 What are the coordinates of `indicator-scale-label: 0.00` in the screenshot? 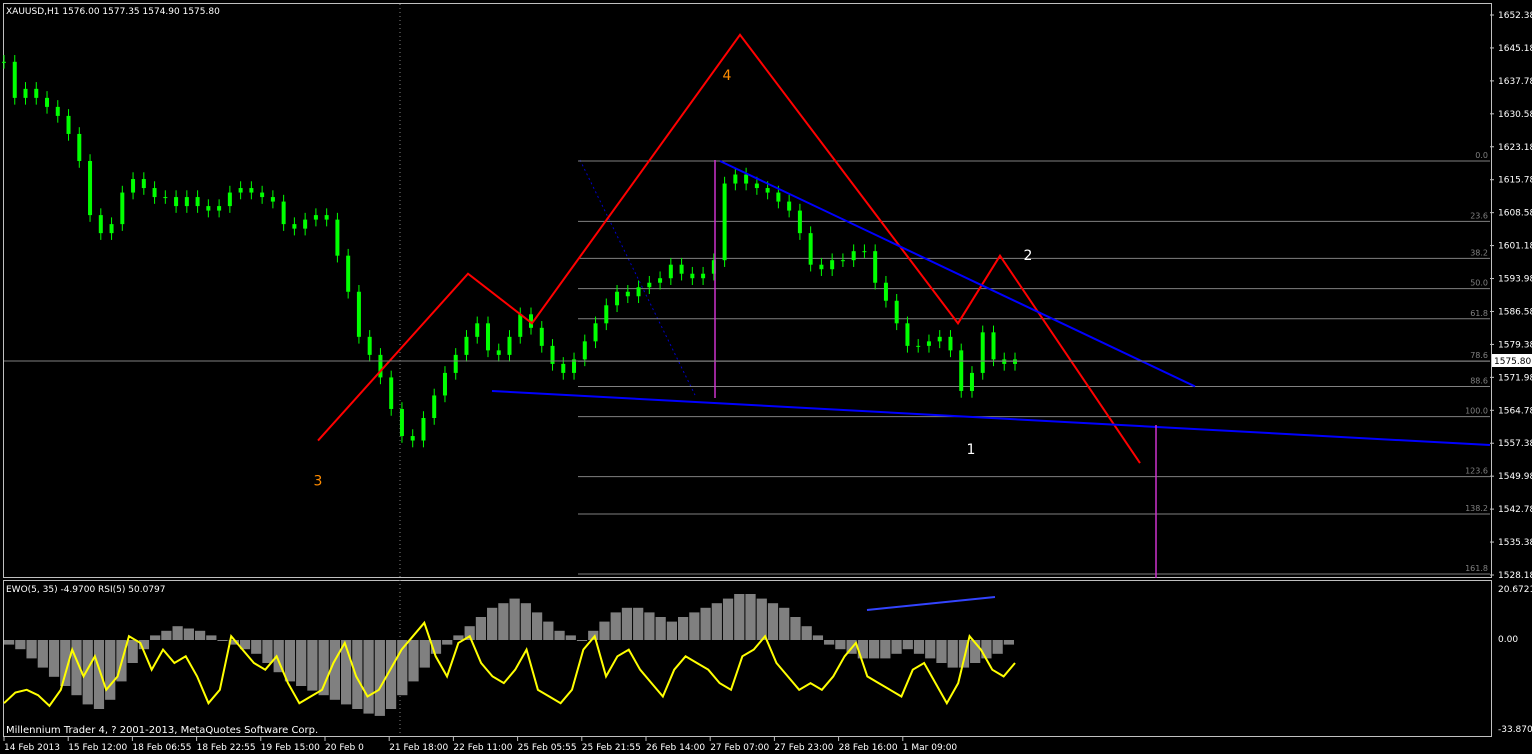 It's located at (1508, 640).